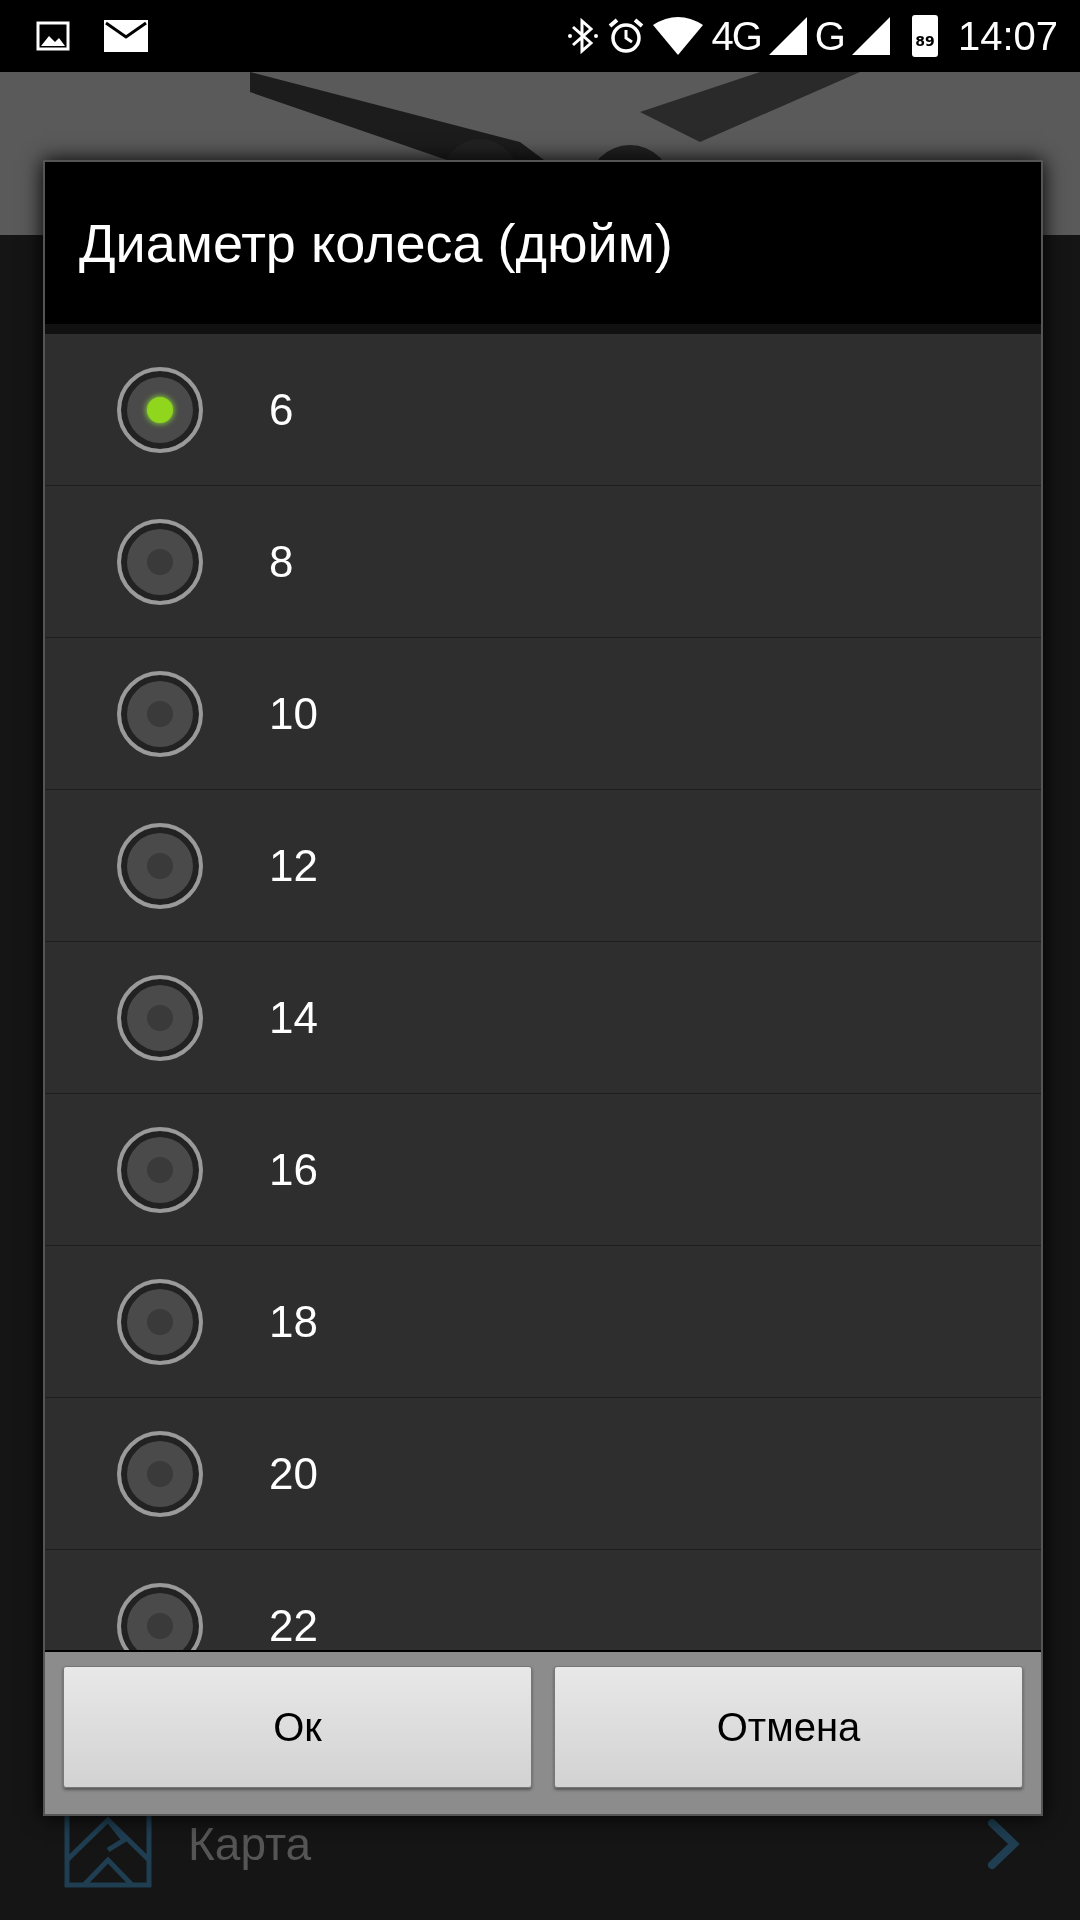 This screenshot has width=1080, height=1920. What do you see at coordinates (543, 1018) in the screenshot?
I see `option-row: 14` at bounding box center [543, 1018].